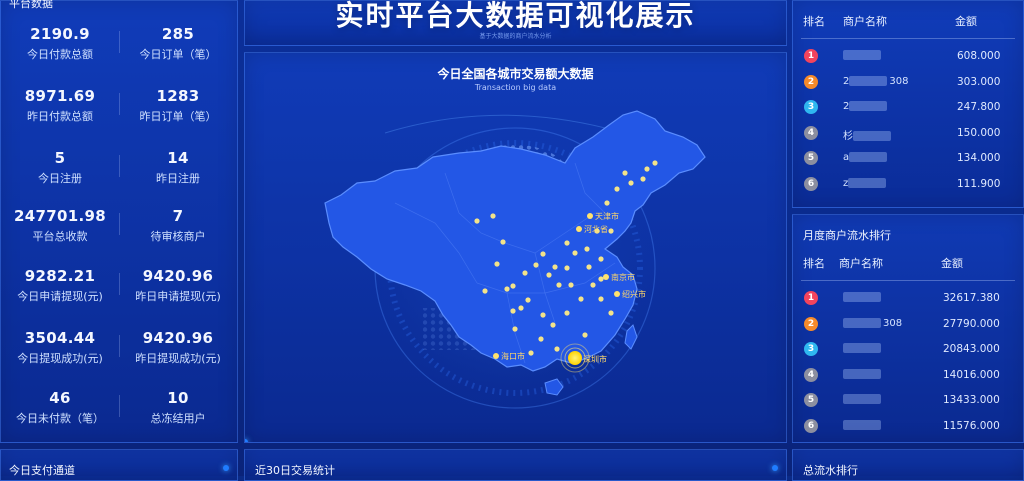 The image size is (1024, 481). What do you see at coordinates (971, 425) in the screenshot?
I see `merchant-amount: 11576.000` at bounding box center [971, 425].